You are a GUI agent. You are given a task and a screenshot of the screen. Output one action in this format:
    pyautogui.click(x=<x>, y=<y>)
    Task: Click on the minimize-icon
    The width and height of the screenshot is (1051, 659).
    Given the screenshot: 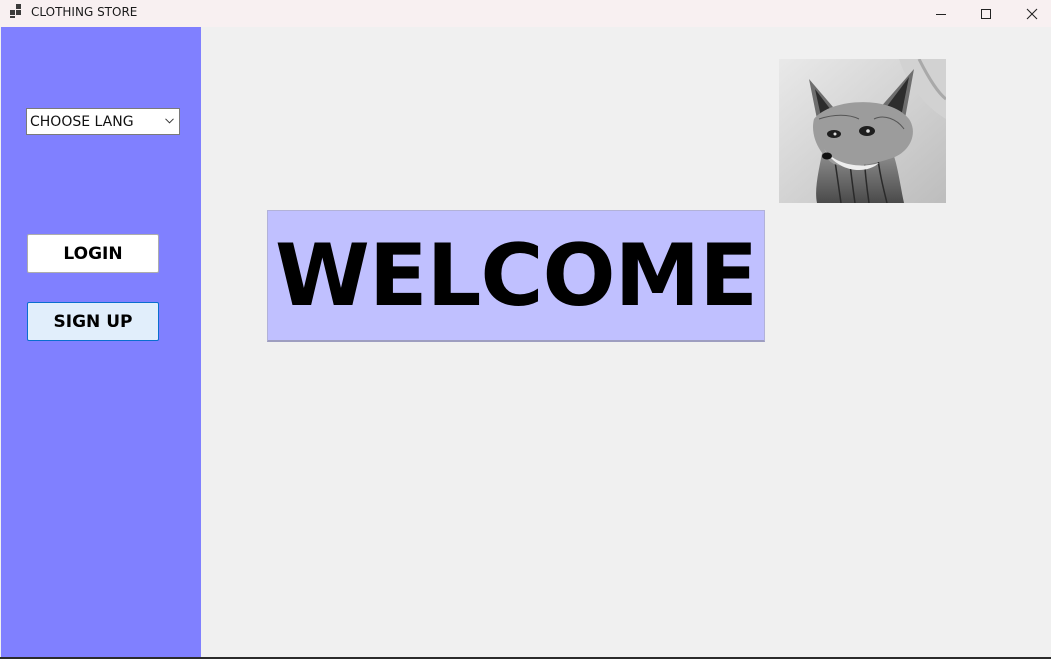 What is the action you would take?
    pyautogui.click(x=941, y=14)
    